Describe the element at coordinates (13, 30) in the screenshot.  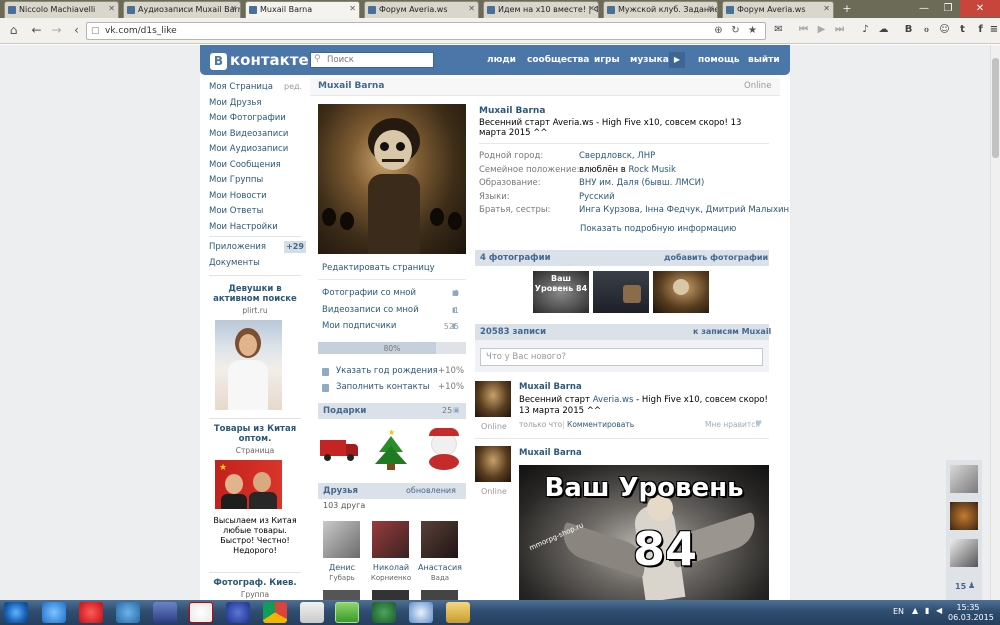
I see `home-icon: ⌂` at that location.